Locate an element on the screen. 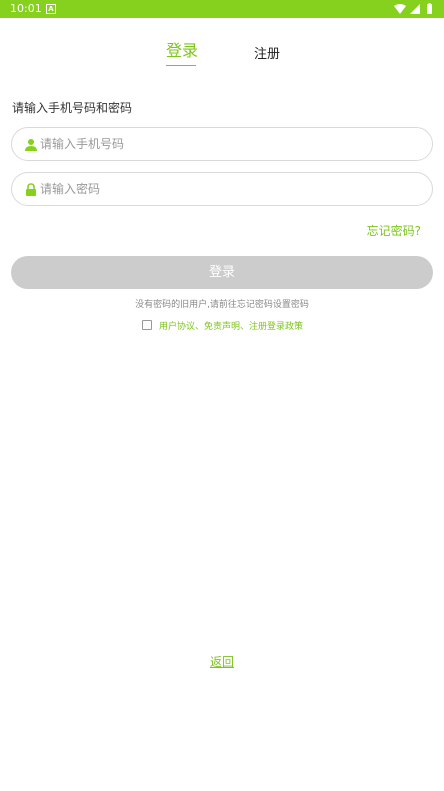 This screenshot has width=444, height=791. phone-field is located at coordinates (222, 144).